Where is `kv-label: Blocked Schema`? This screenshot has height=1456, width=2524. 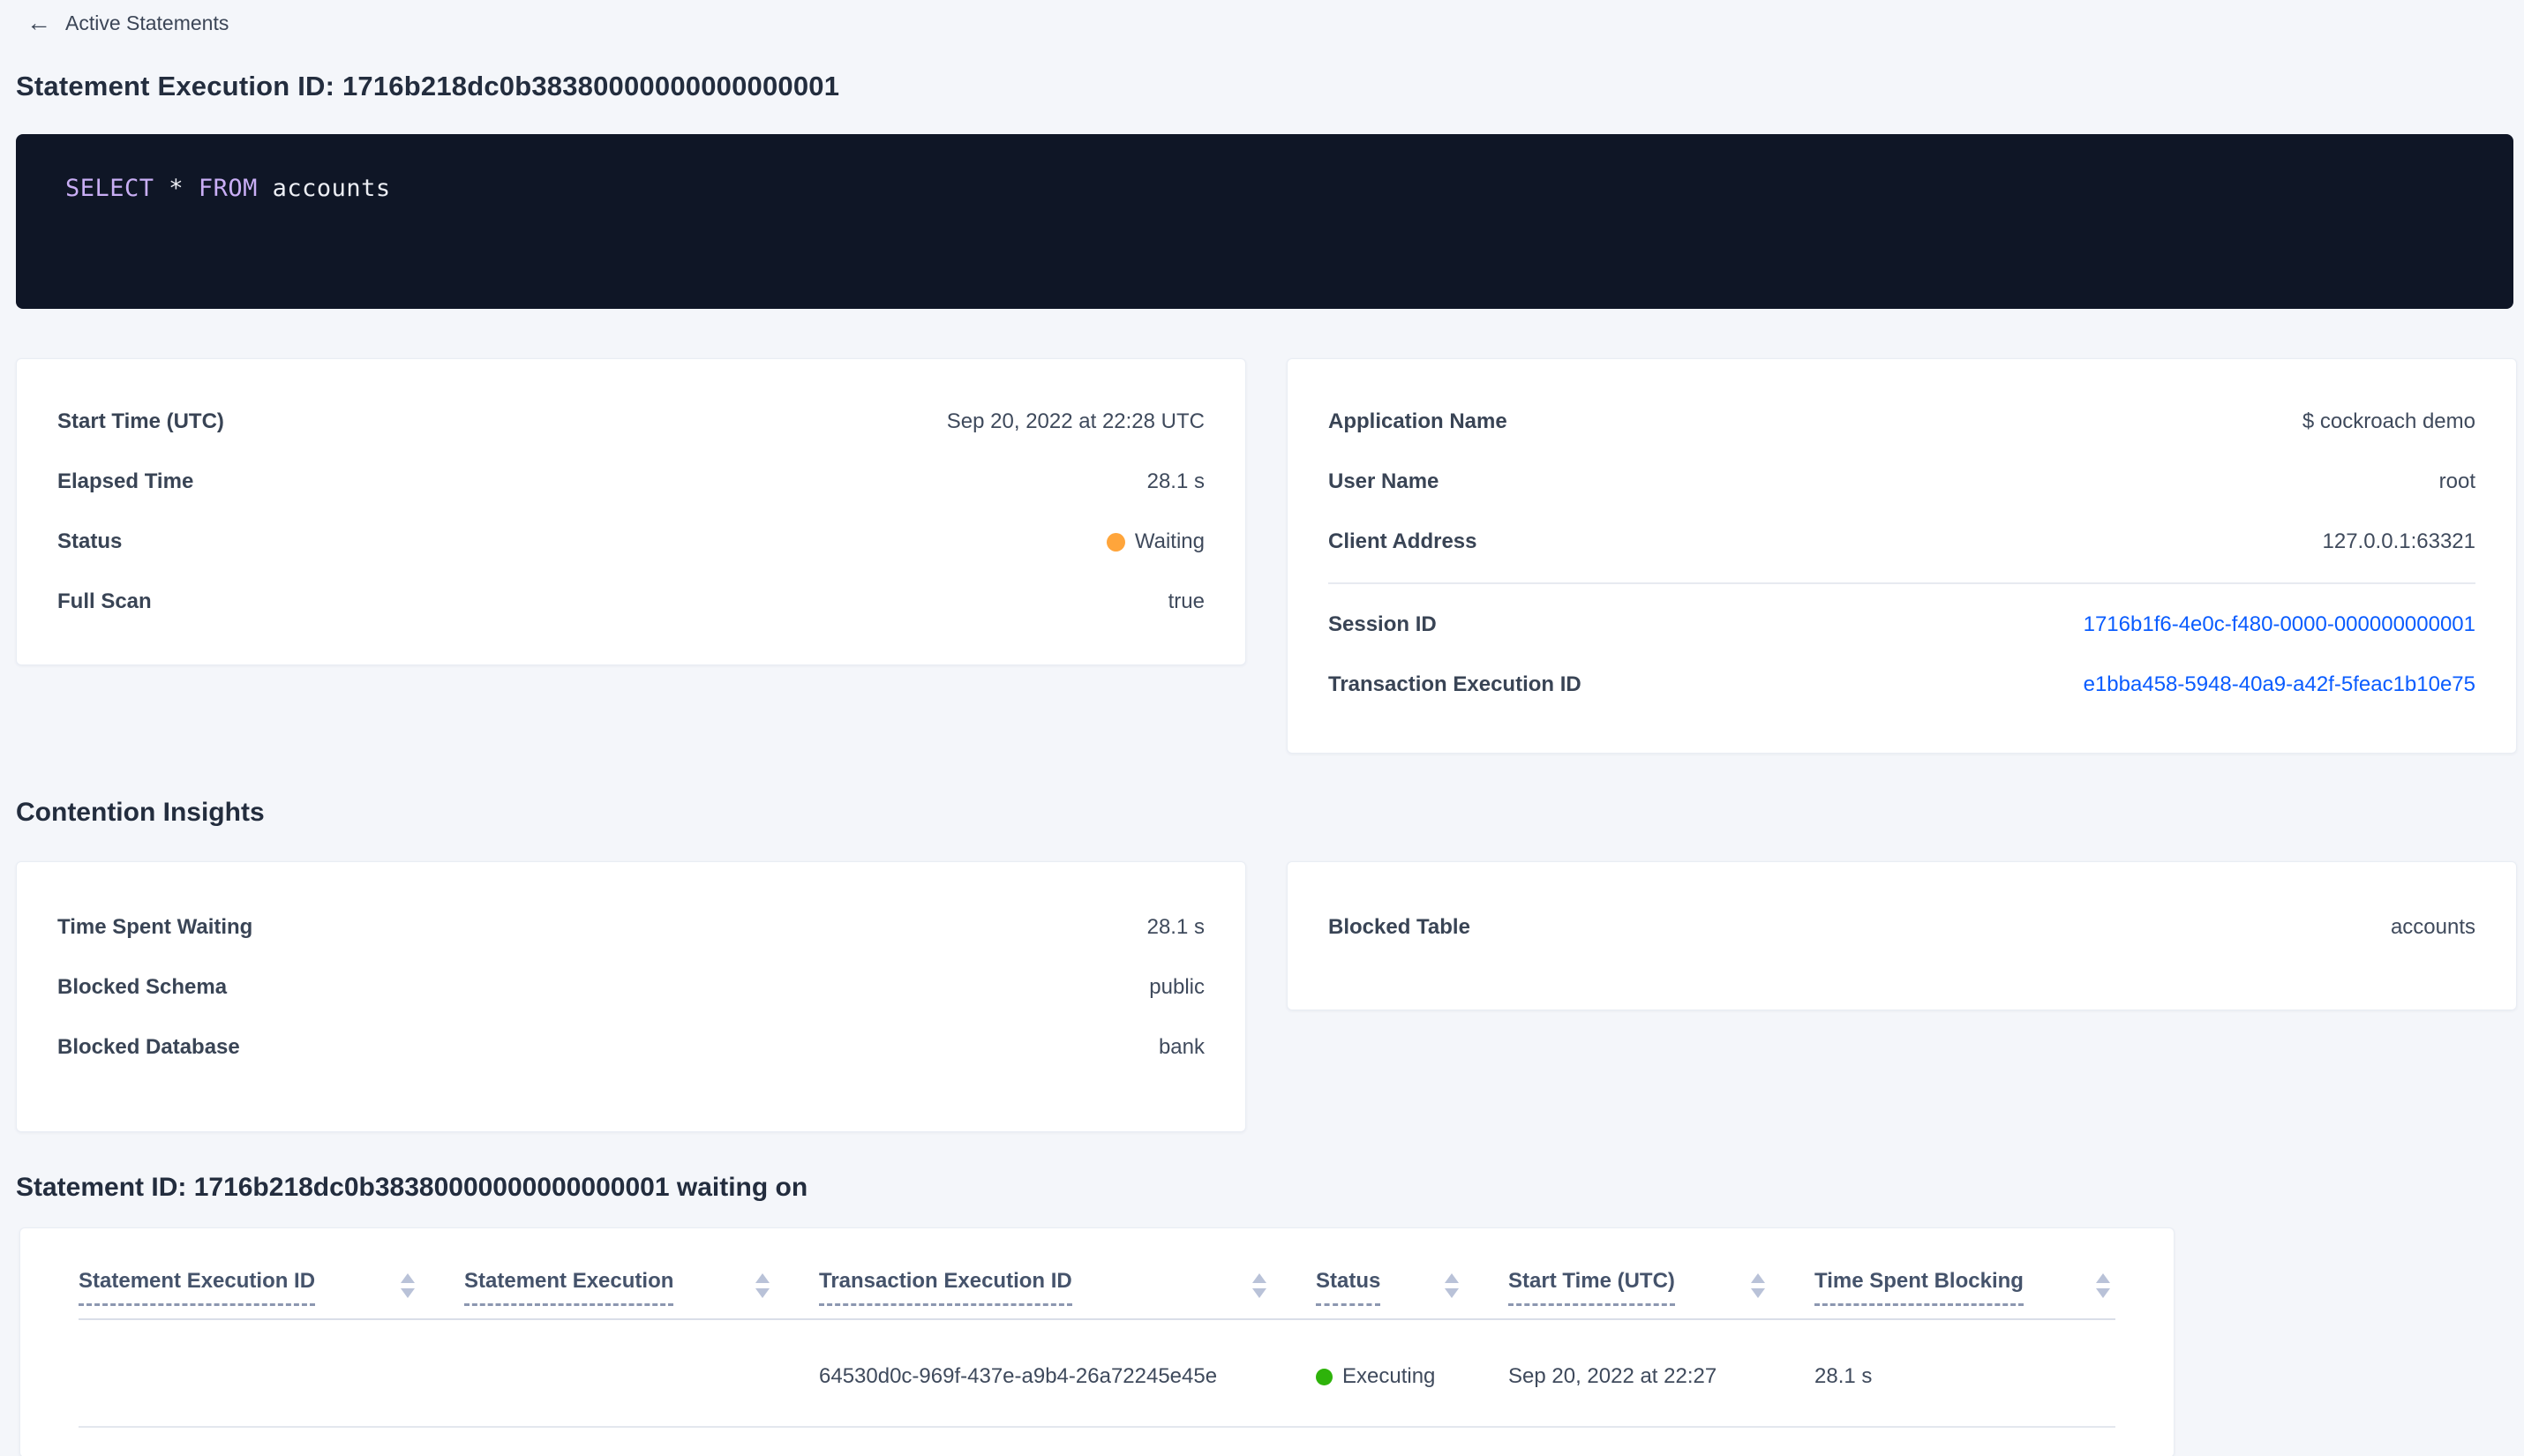 kv-label: Blocked Schema is located at coordinates (142, 987).